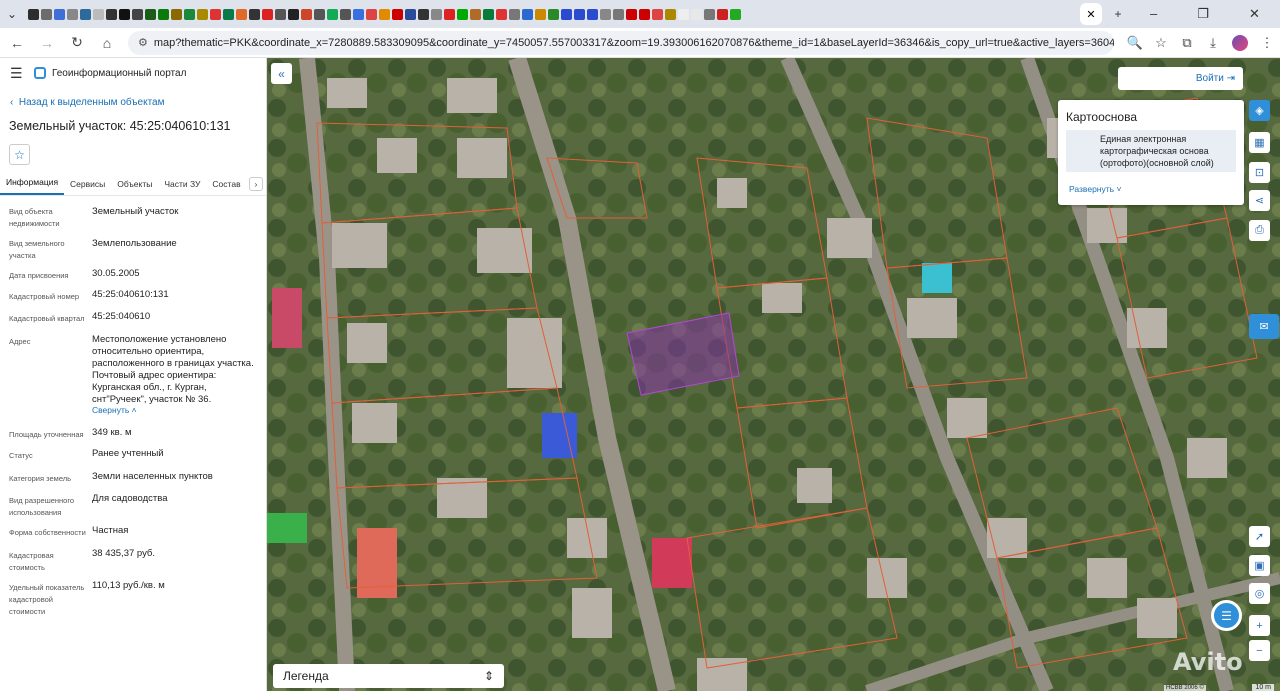  What do you see at coordinates (107, 43) in the screenshot?
I see `home-icon: ⌂` at bounding box center [107, 43].